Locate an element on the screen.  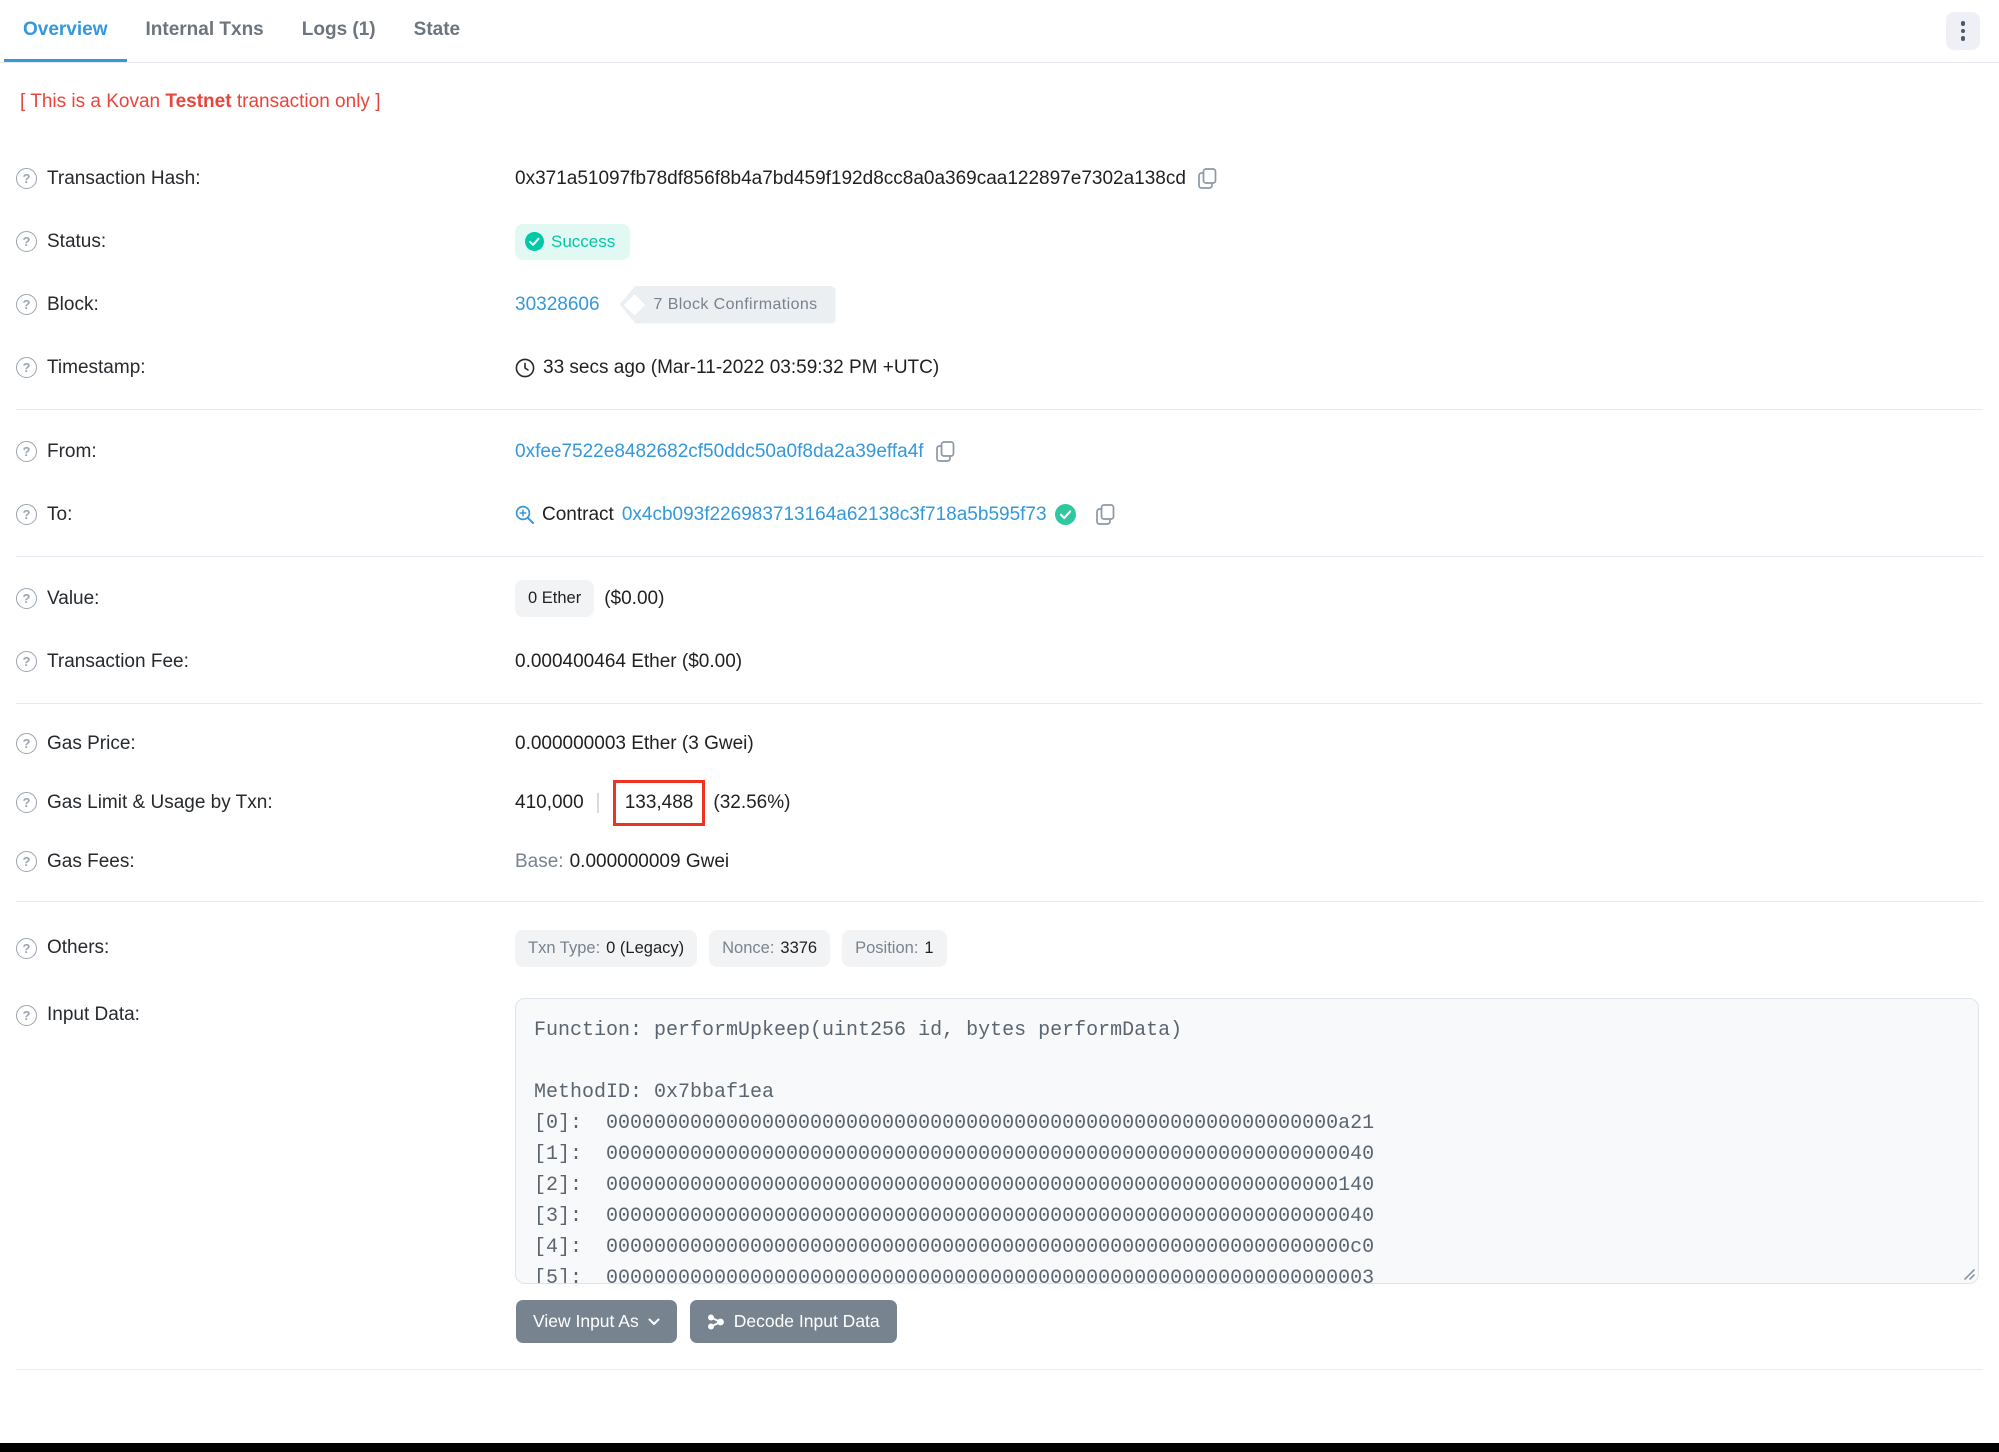
decode-input-data-label: Decode Input Data is located at coordinates (806, 1321).